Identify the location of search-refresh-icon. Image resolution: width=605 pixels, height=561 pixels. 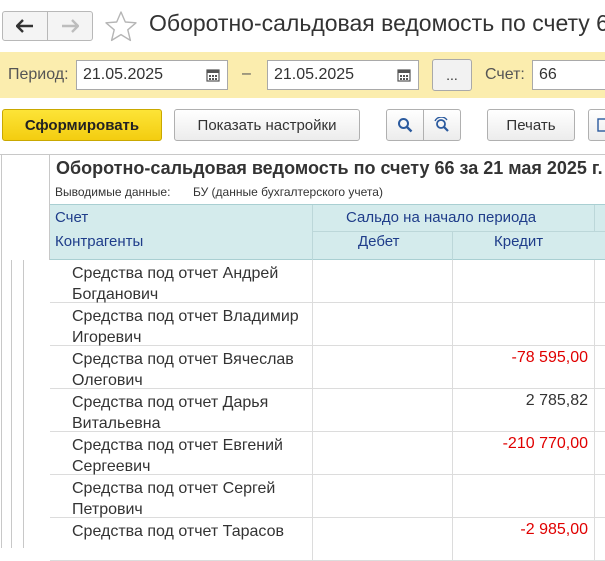
(441, 124).